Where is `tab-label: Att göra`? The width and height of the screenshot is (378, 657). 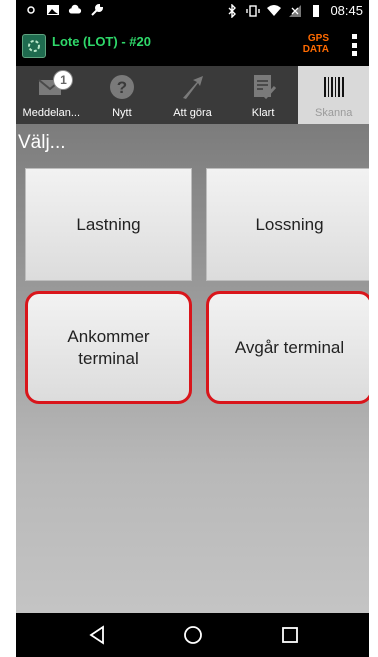 tab-label: Att göra is located at coordinates (192, 113).